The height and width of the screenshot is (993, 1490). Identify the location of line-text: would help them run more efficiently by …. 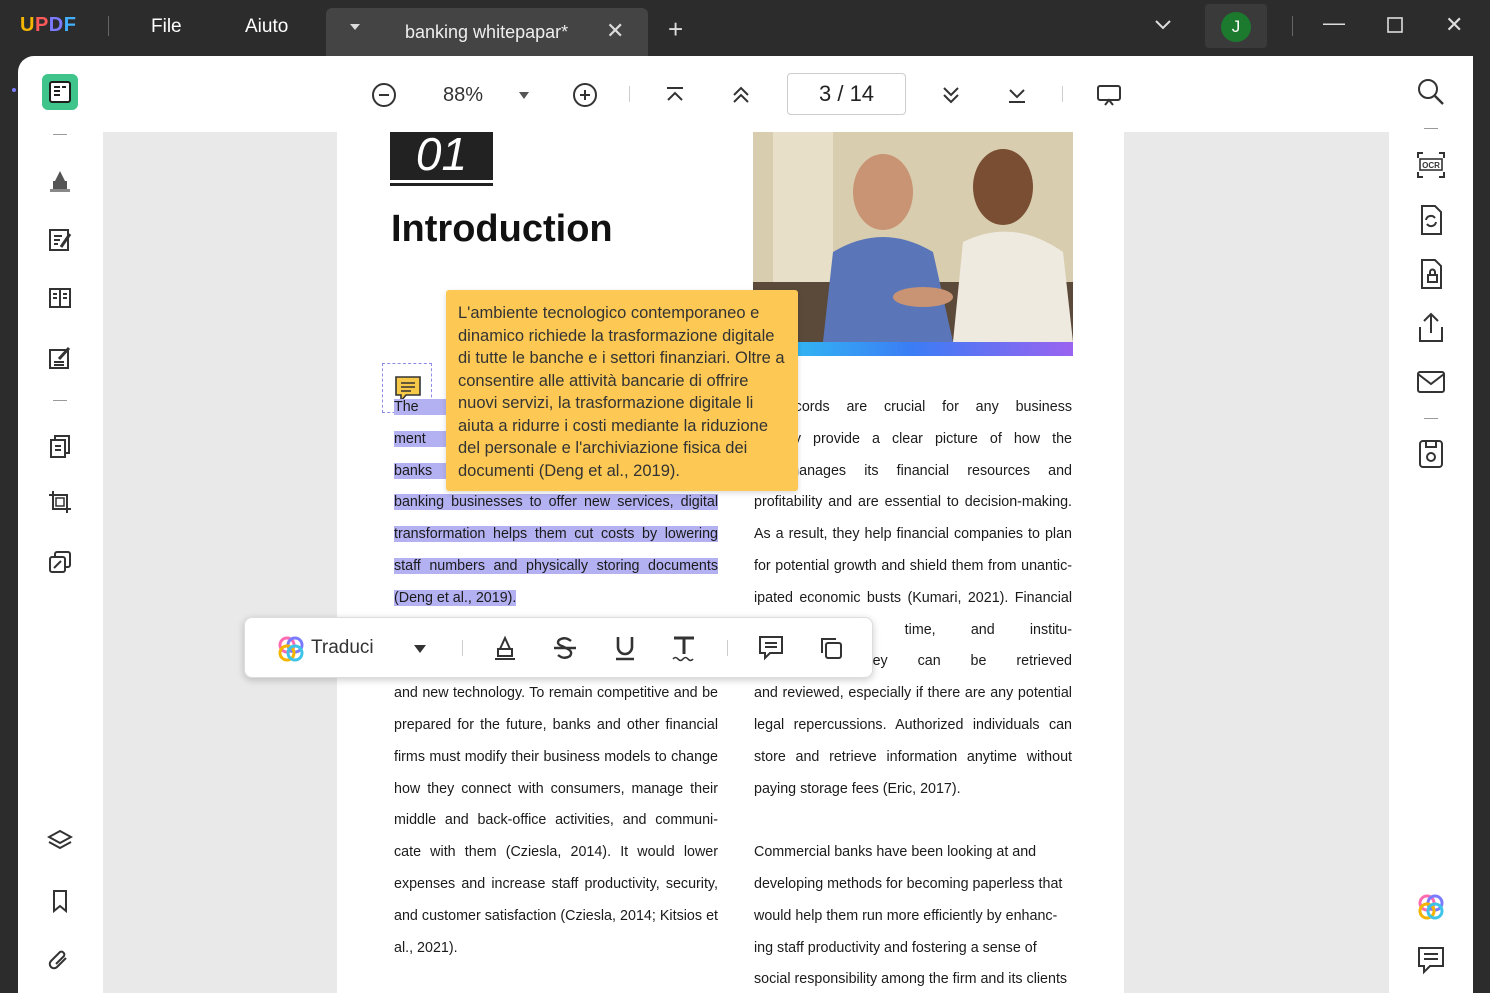
(906, 915).